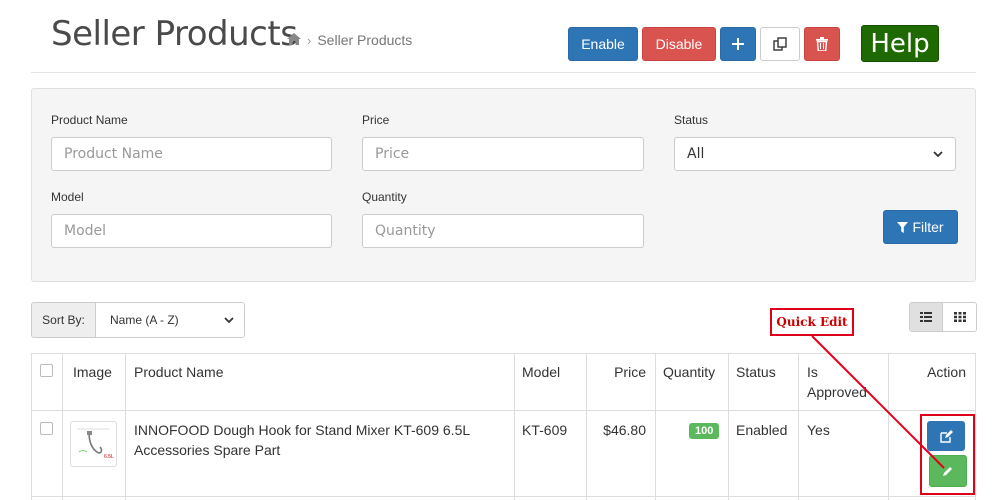 This screenshot has width=995, height=500. I want to click on delete-button, so click(822, 44).